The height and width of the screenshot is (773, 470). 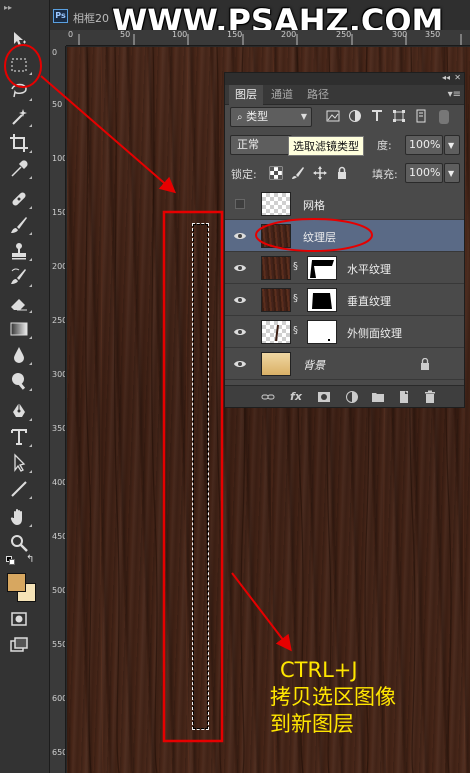 What do you see at coordinates (344, 268) in the screenshot?
I see `layer-row: § 水平纹理` at bounding box center [344, 268].